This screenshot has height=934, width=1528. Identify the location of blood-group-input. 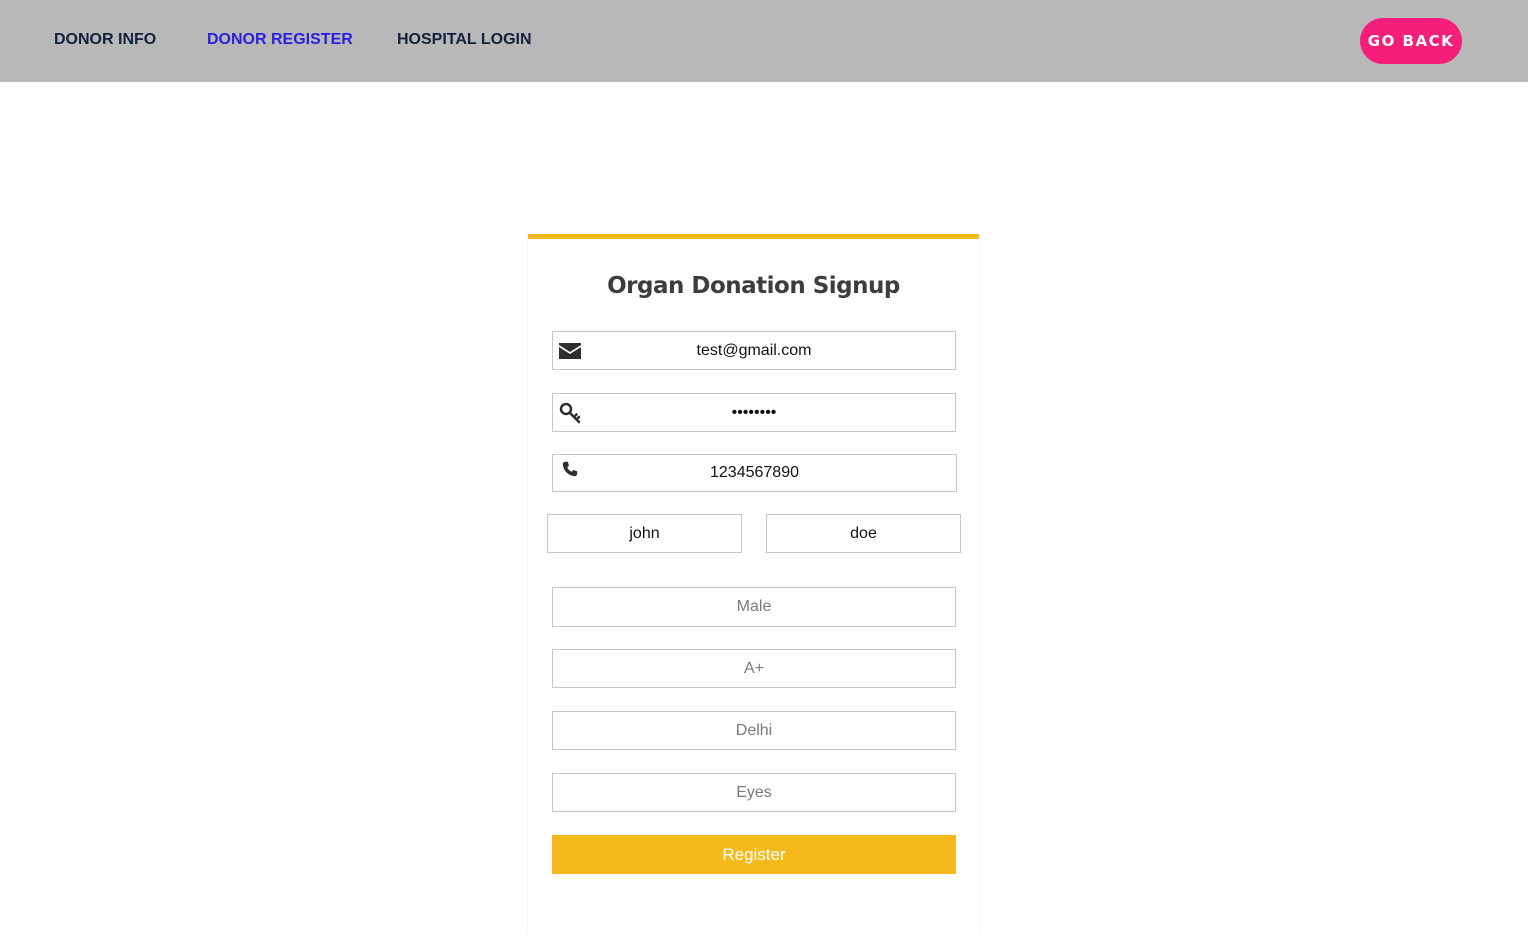
(754, 668).